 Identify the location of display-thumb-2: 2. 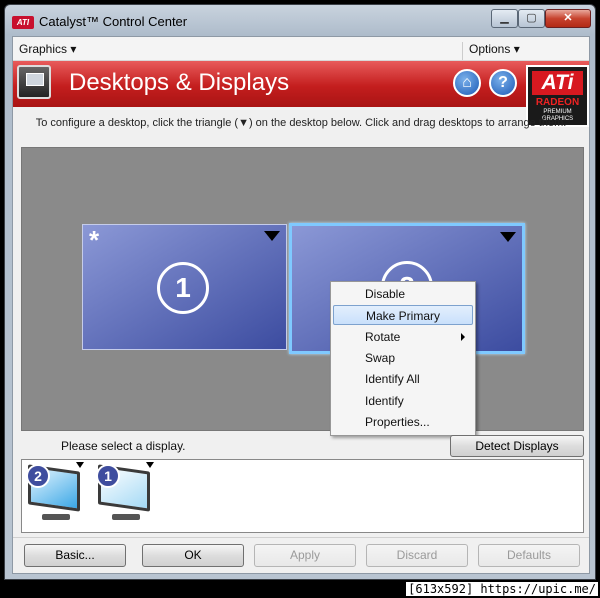
(55, 495).